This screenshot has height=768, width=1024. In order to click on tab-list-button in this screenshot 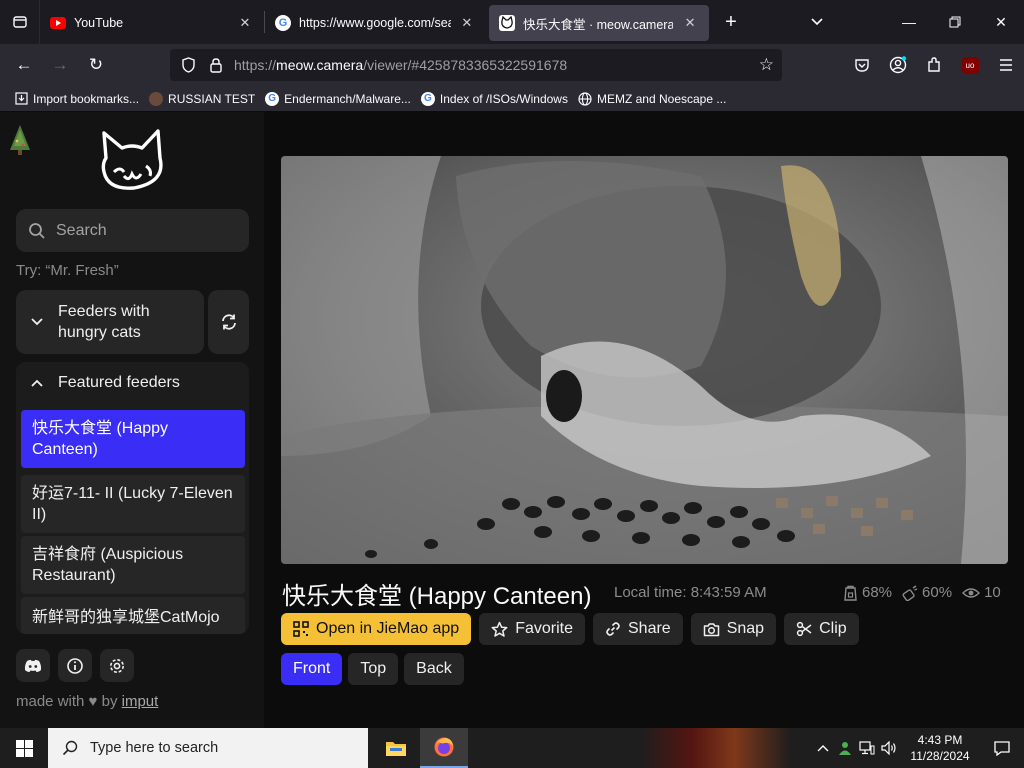, I will do `click(20, 22)`.